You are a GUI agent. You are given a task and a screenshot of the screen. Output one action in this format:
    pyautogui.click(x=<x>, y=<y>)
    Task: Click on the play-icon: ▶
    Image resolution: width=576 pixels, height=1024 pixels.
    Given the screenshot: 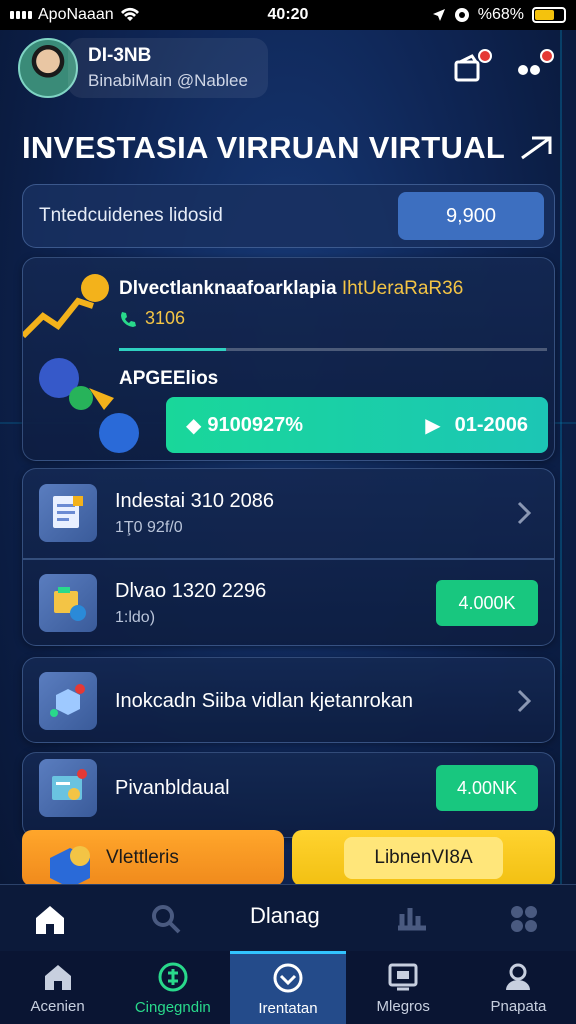 What is the action you would take?
    pyautogui.click(x=433, y=425)
    